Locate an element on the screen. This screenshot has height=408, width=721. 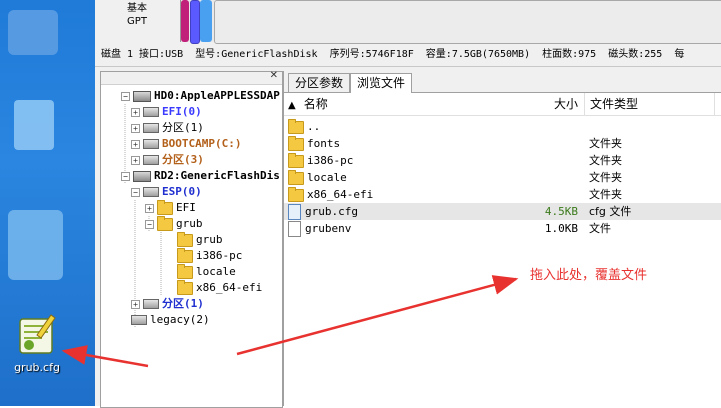
arrow-to-shortcut is located at coordinates (105, 356).